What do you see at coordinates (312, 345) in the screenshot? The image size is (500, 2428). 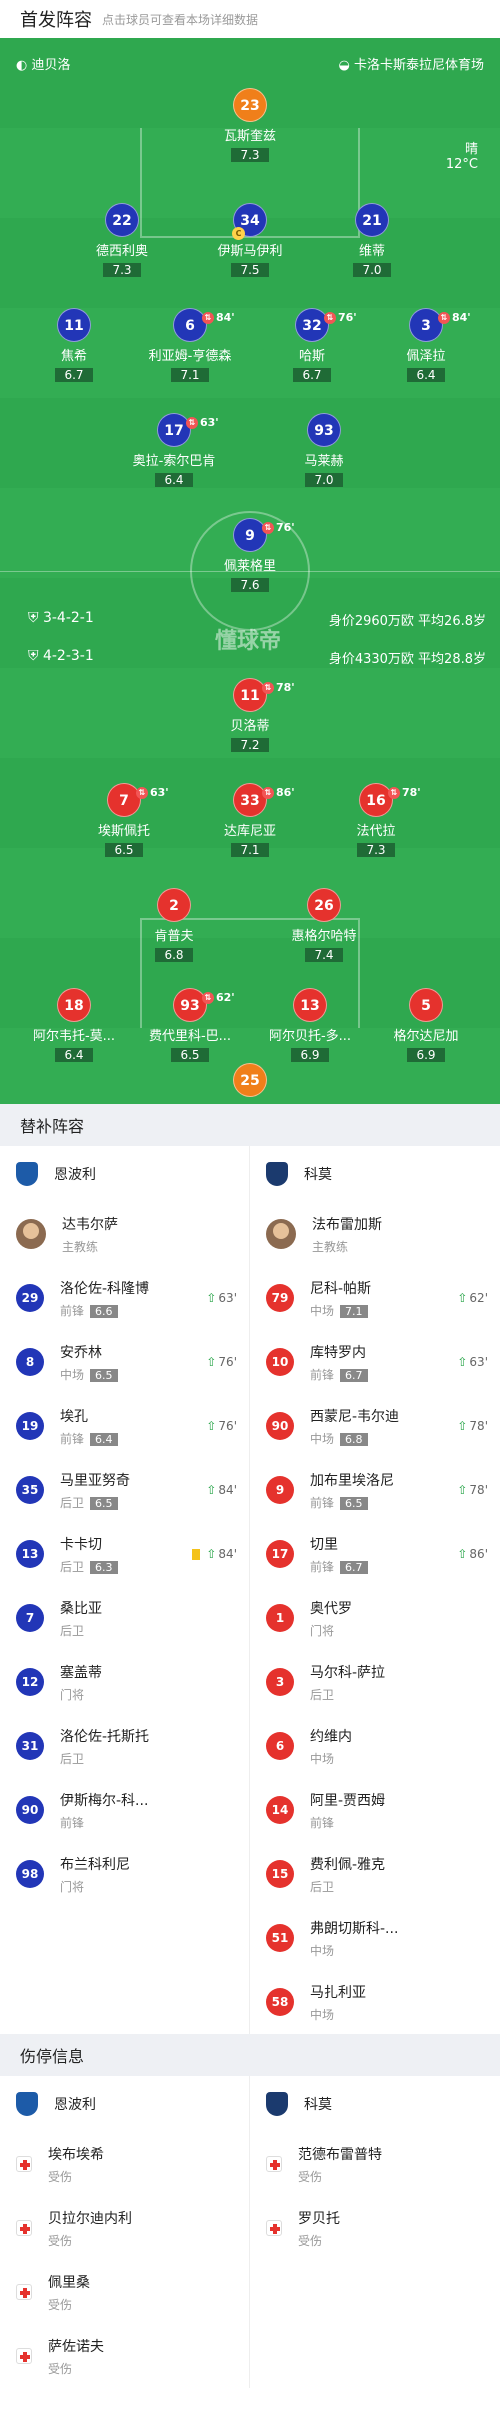 I see `player-home: 32 ⇅ 76' 哈斯 6.7` at bounding box center [312, 345].